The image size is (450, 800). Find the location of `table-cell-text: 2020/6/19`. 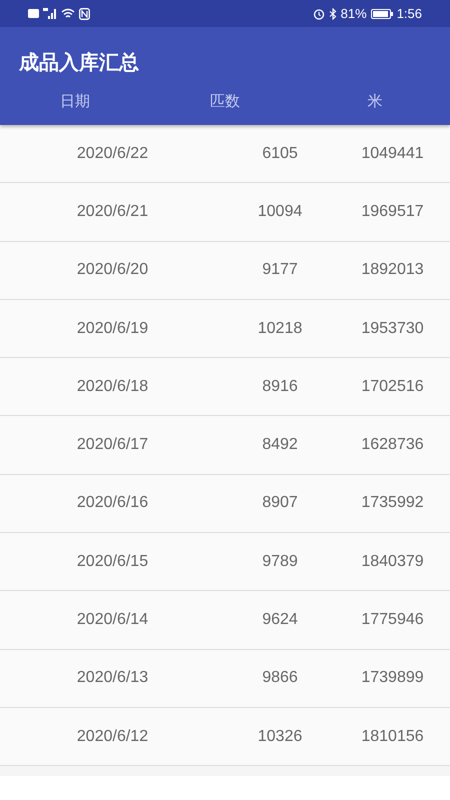

table-cell-text: 2020/6/19 is located at coordinates (113, 329).